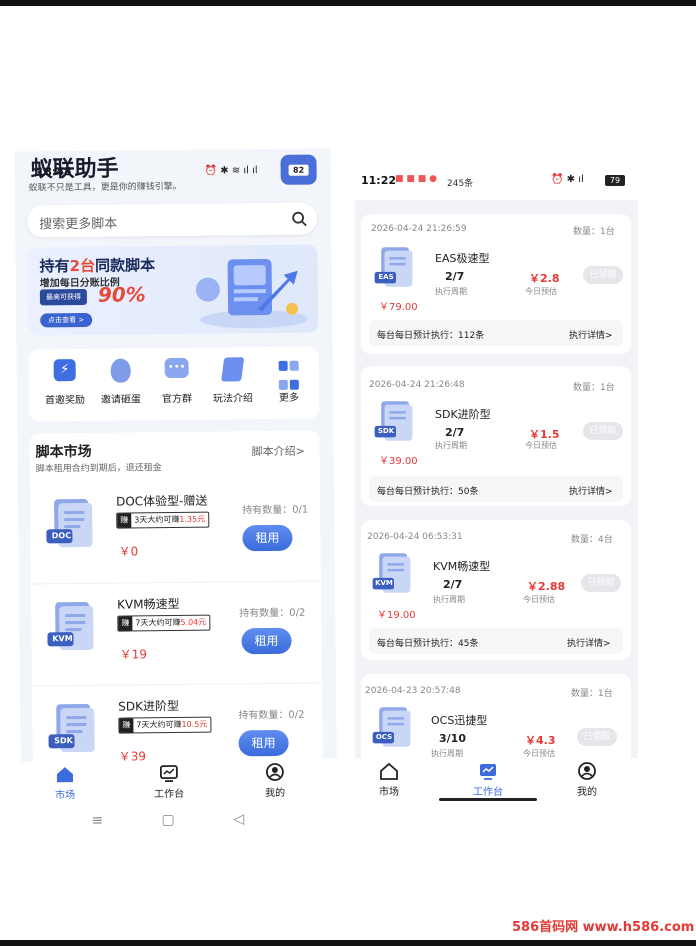  I want to click on nav-label: 我的, so click(275, 793).